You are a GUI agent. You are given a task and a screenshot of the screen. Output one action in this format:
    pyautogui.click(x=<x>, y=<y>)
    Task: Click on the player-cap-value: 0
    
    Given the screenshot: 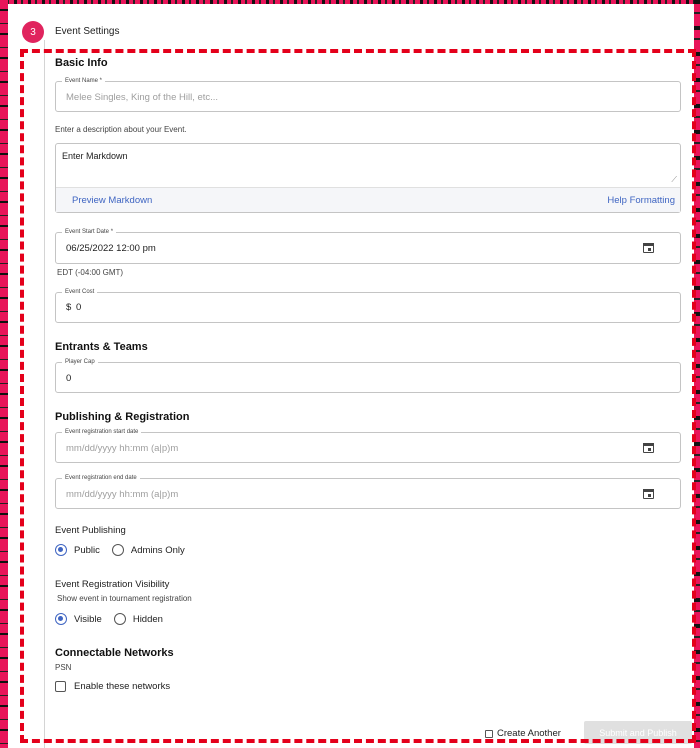 What is the action you would take?
    pyautogui.click(x=69, y=378)
    